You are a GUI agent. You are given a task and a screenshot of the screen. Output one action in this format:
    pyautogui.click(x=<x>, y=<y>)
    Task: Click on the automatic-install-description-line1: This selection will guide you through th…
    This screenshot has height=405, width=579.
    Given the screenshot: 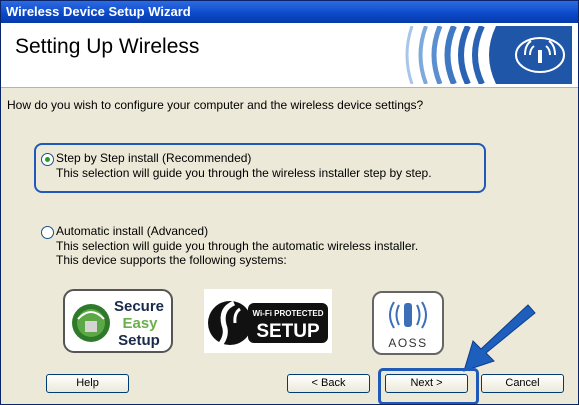 What is the action you would take?
    pyautogui.click(x=237, y=246)
    